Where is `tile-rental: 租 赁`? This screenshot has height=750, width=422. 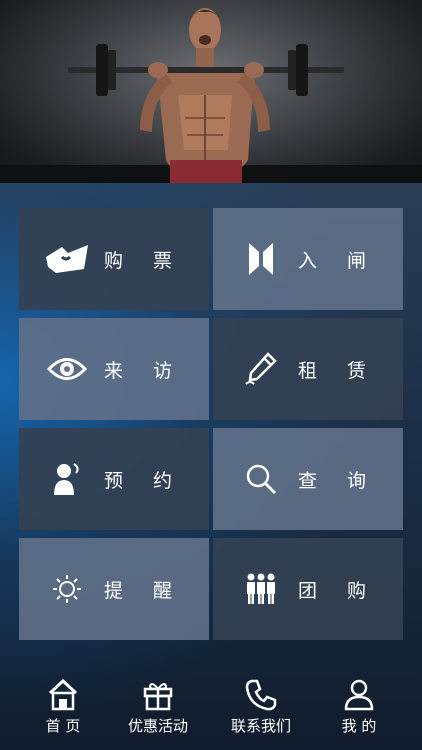
tile-rental: 租 赁 is located at coordinates (308, 369).